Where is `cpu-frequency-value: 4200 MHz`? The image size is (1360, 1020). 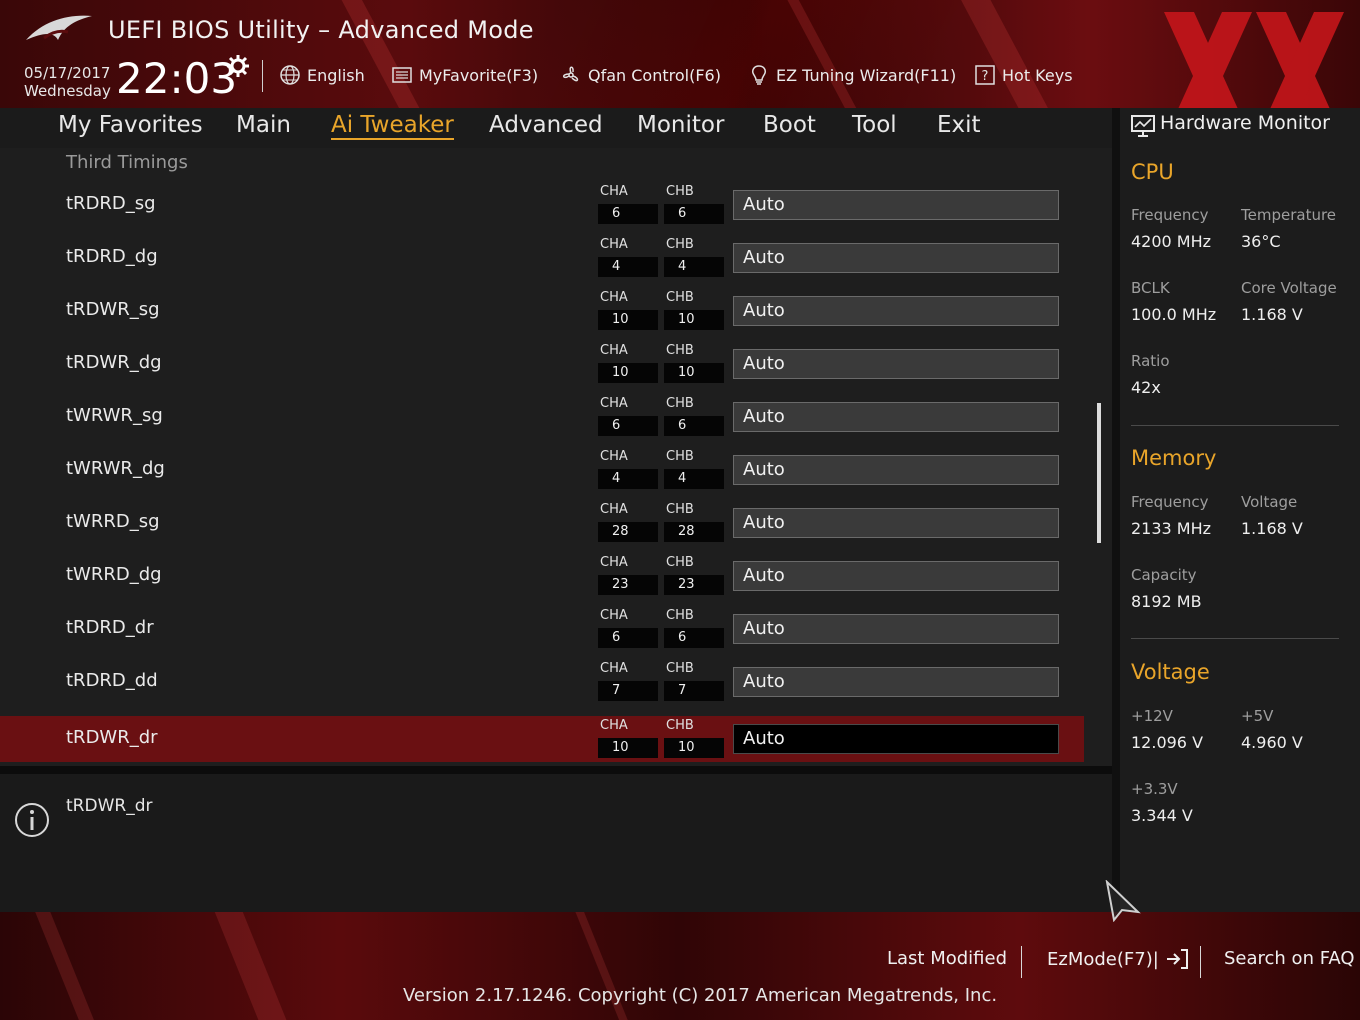 cpu-frequency-value: 4200 MHz is located at coordinates (1171, 241).